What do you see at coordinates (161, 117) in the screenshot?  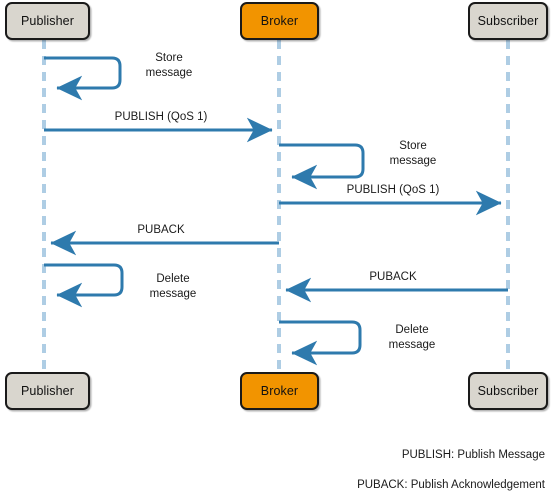 I see `message-label-publish-publisher-broker: PUBLISH (QoS 1)` at bounding box center [161, 117].